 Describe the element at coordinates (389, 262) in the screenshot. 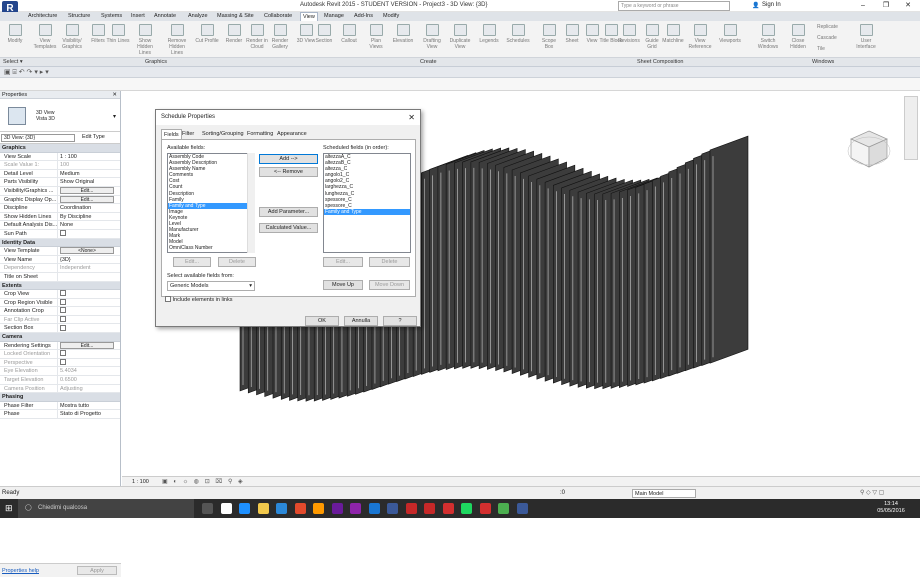

I see `delete-scheduled-button: Delete` at that location.